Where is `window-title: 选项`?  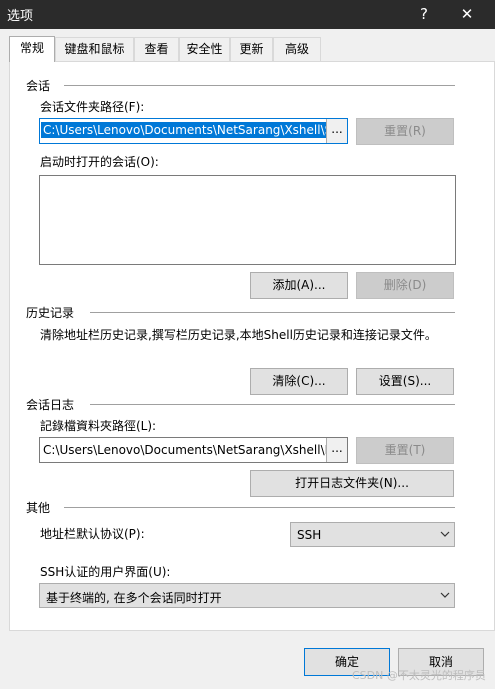
window-title: 选项 is located at coordinates (20, 16).